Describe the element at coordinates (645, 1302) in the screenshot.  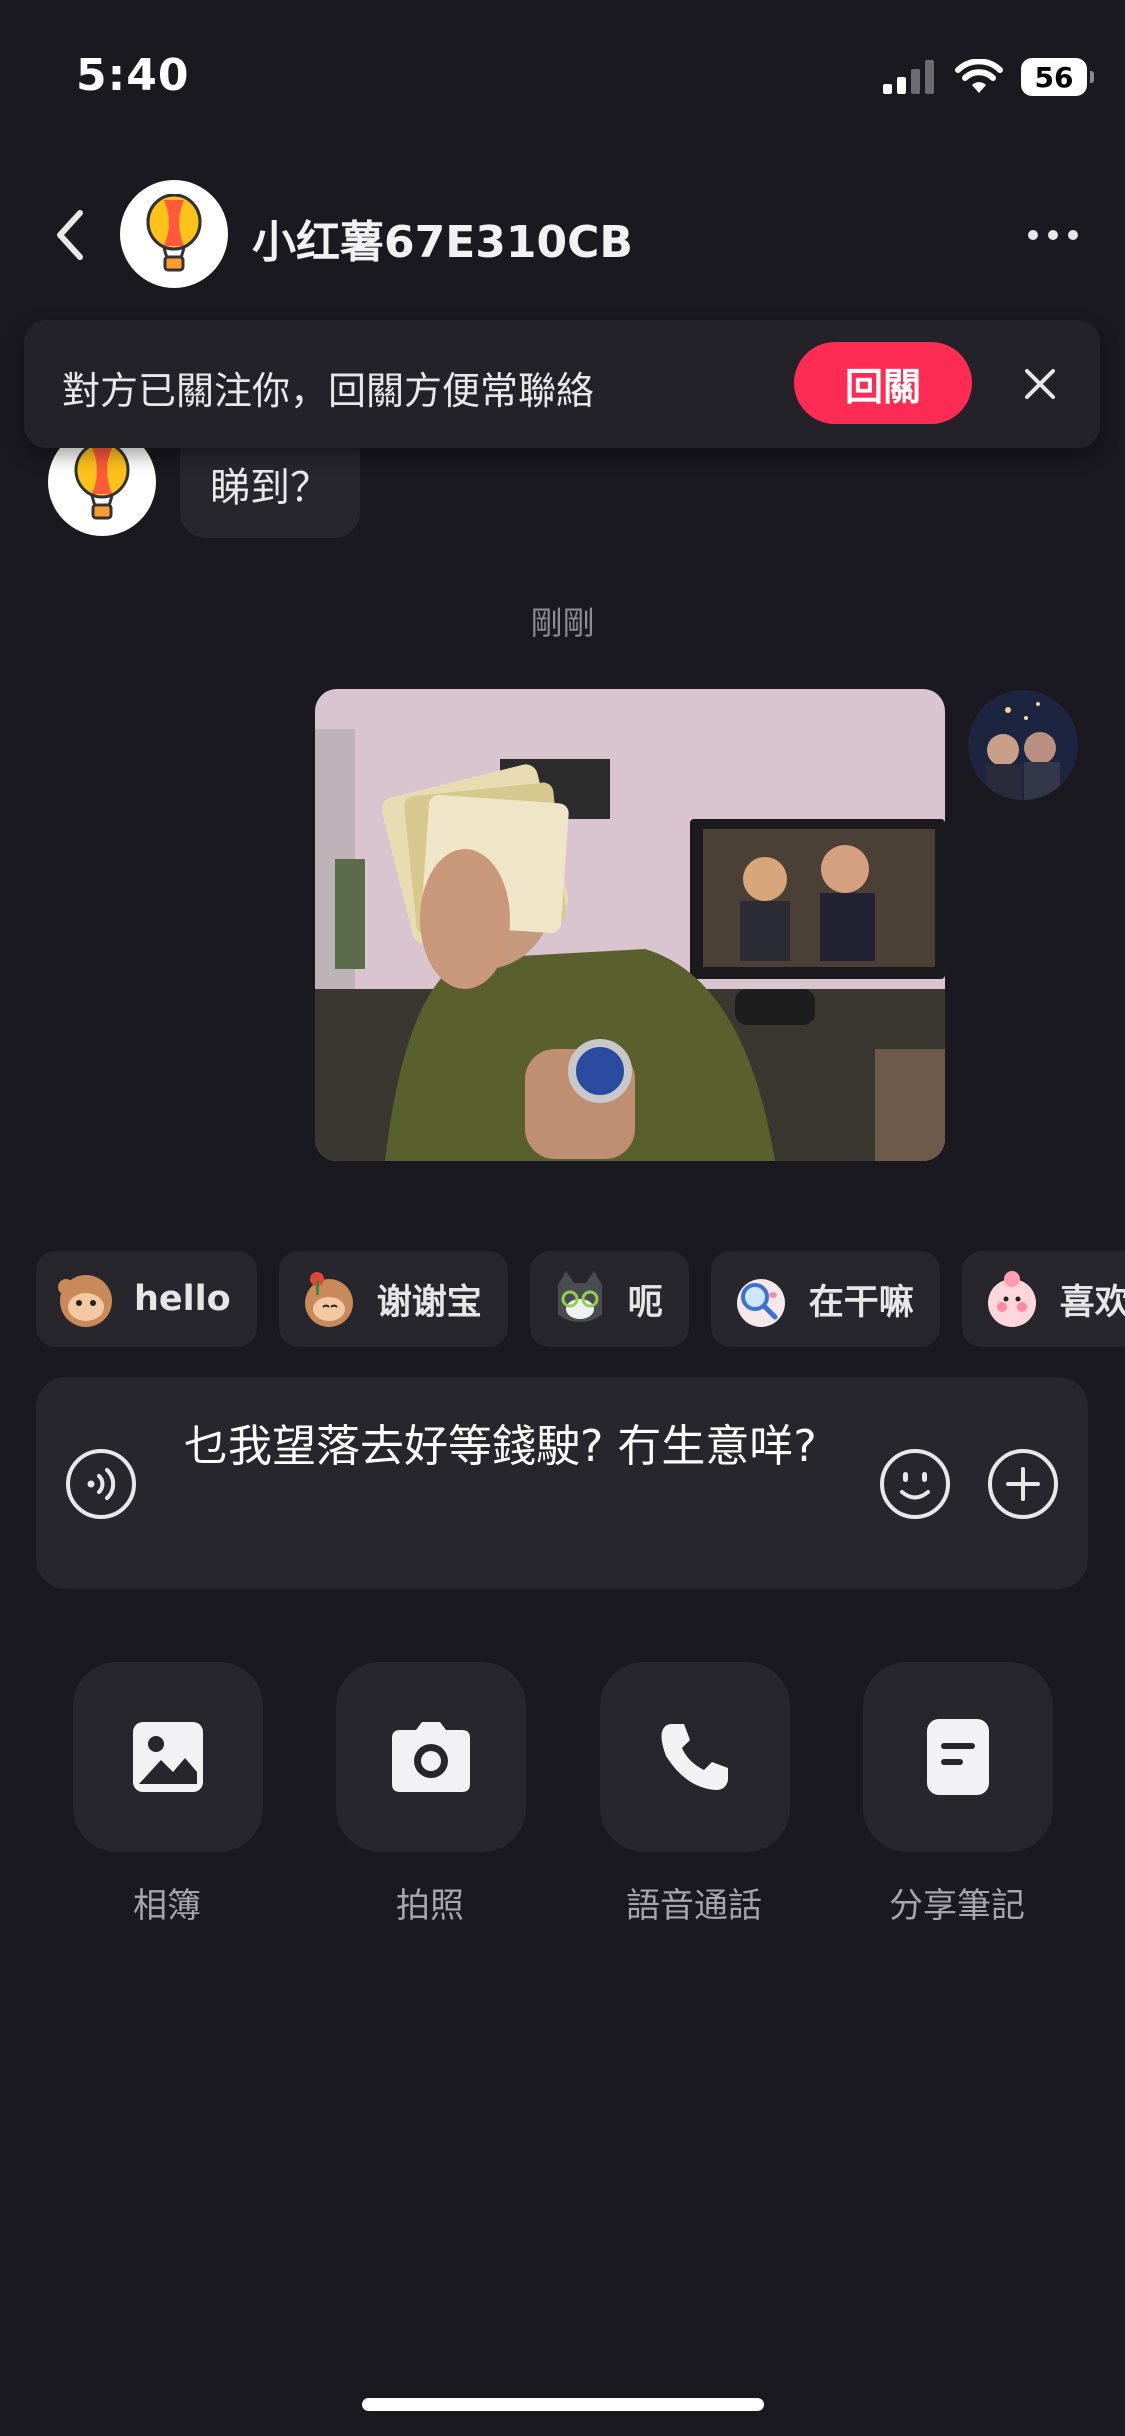
I see `sticker-label: 呃` at that location.